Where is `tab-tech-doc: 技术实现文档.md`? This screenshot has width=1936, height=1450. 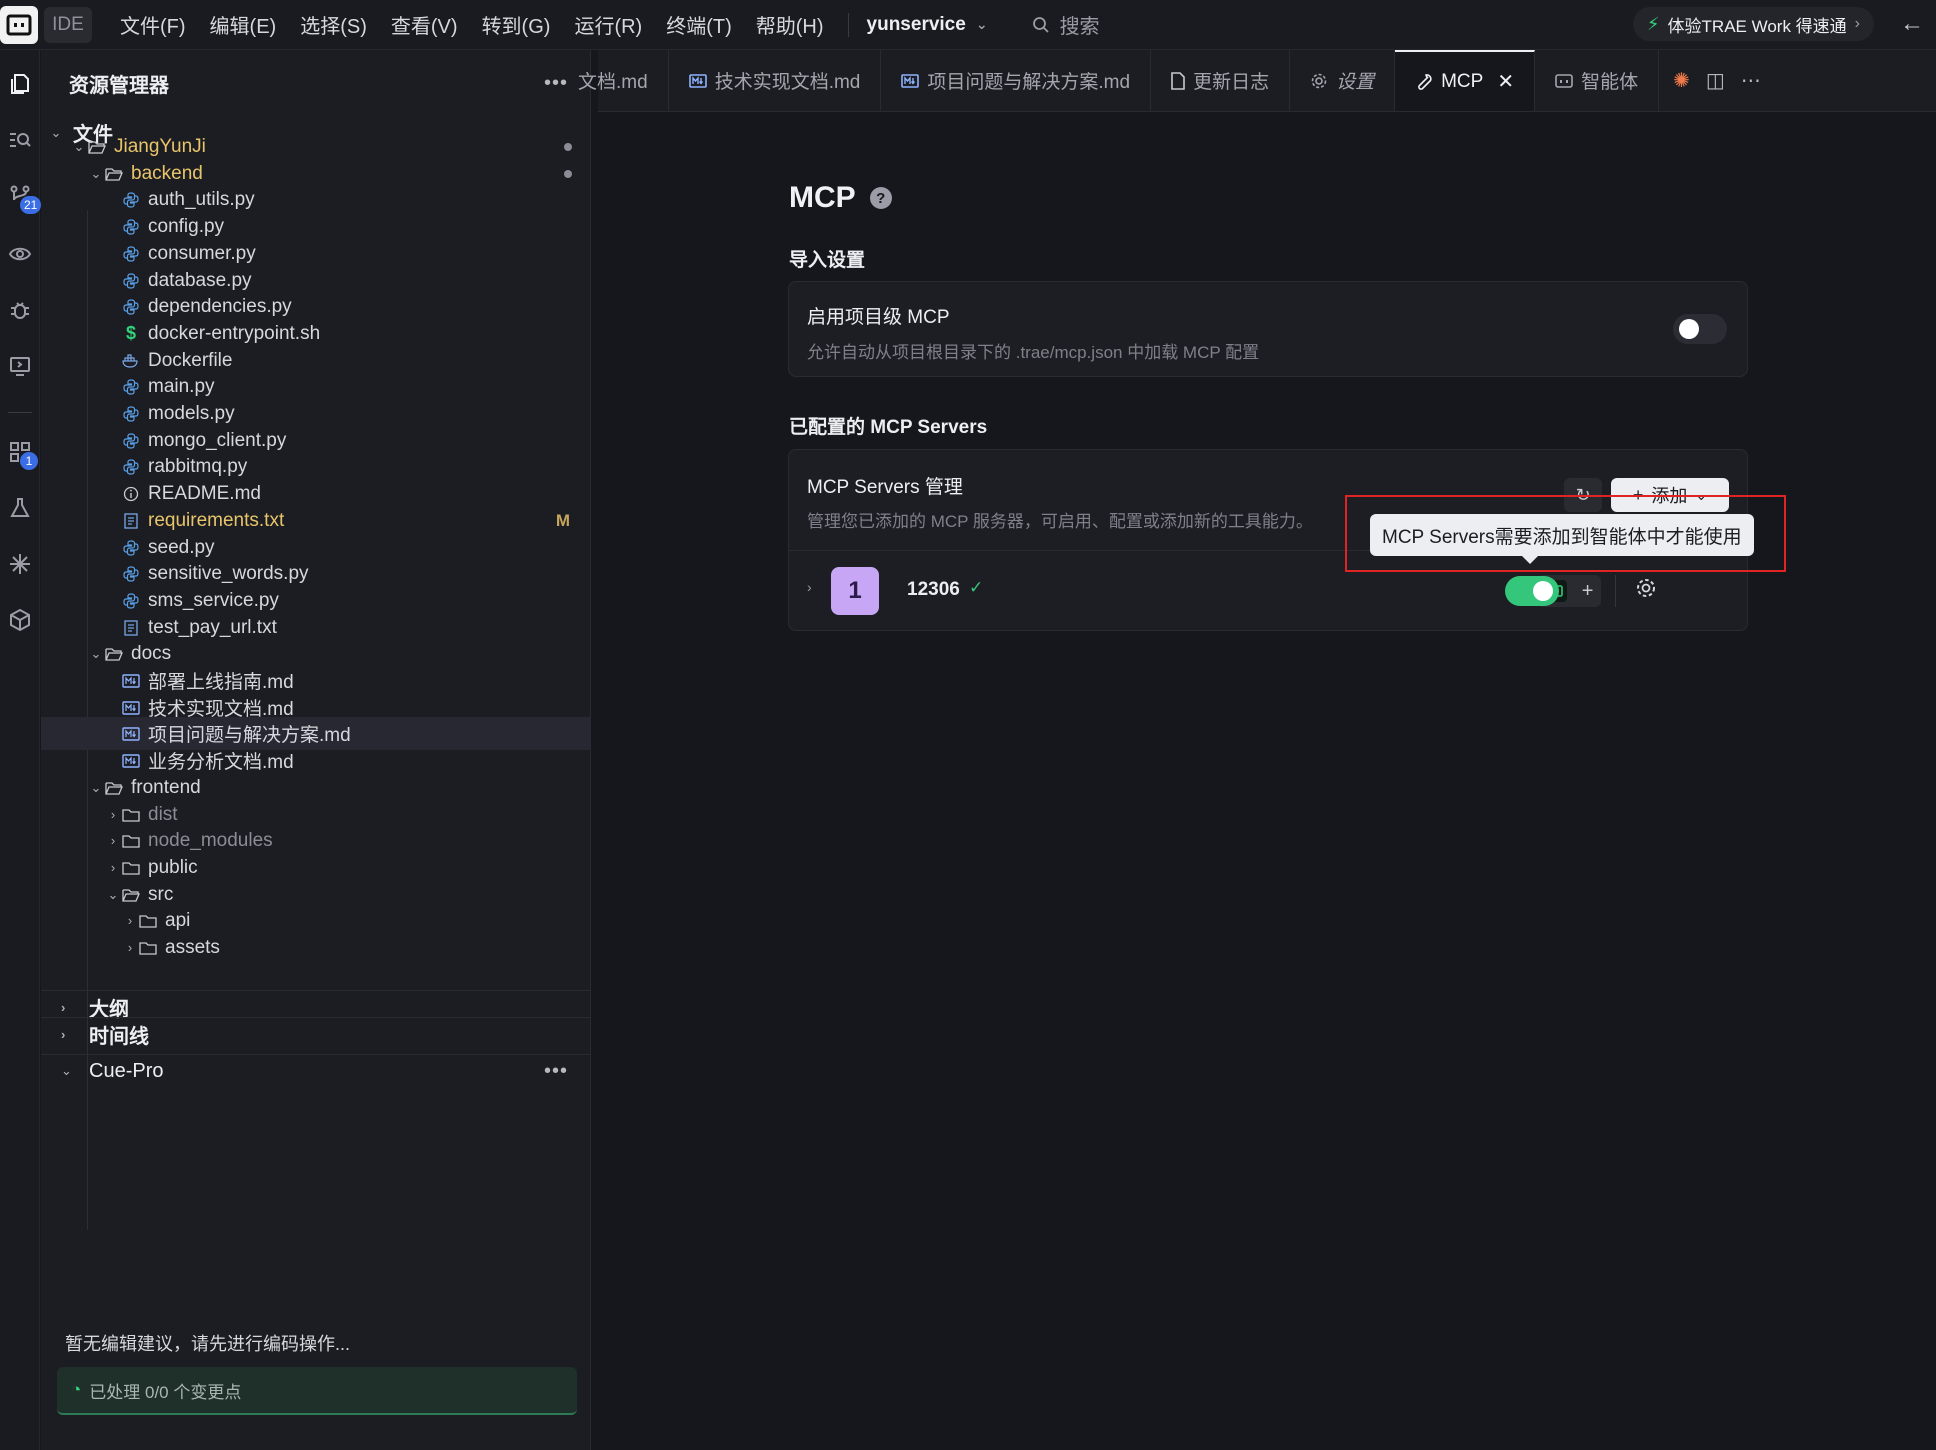 tab-tech-doc: 技术实现文档.md is located at coordinates (775, 80).